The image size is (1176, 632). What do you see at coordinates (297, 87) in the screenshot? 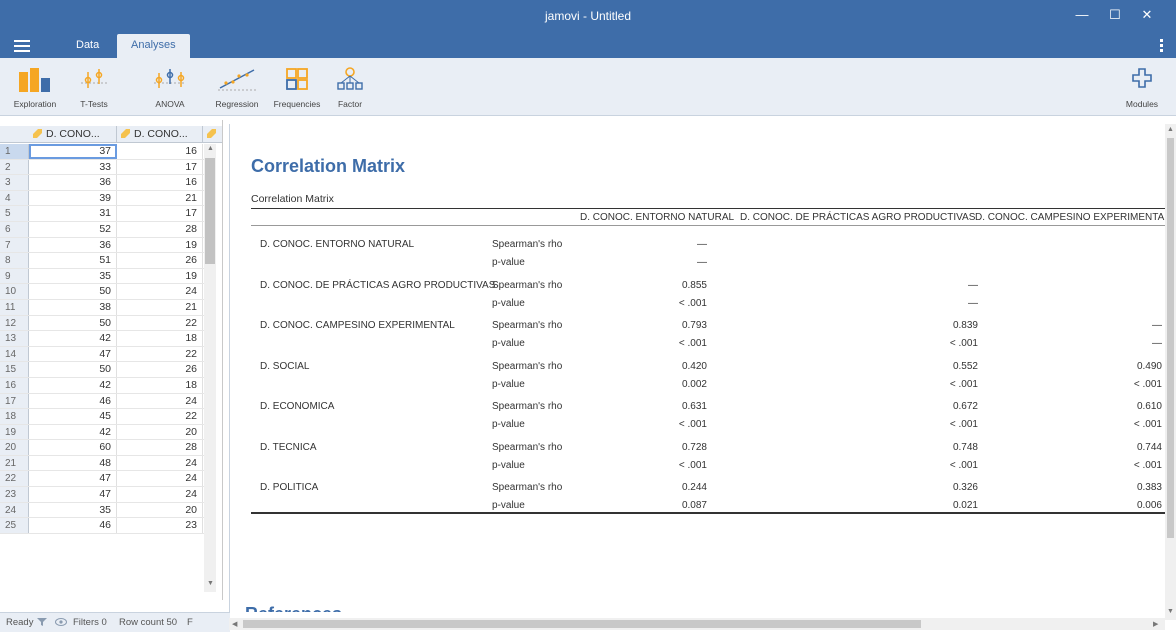
I see `frequencies-button: Frequencies` at bounding box center [297, 87].